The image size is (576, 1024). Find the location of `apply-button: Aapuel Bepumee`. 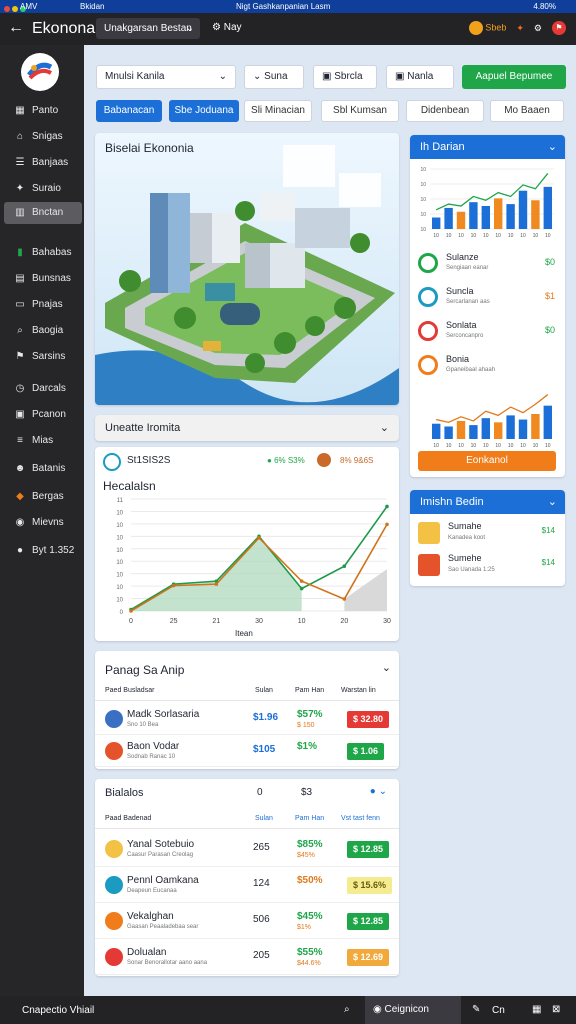

apply-button: Aapuel Bepumee is located at coordinates (514, 77).